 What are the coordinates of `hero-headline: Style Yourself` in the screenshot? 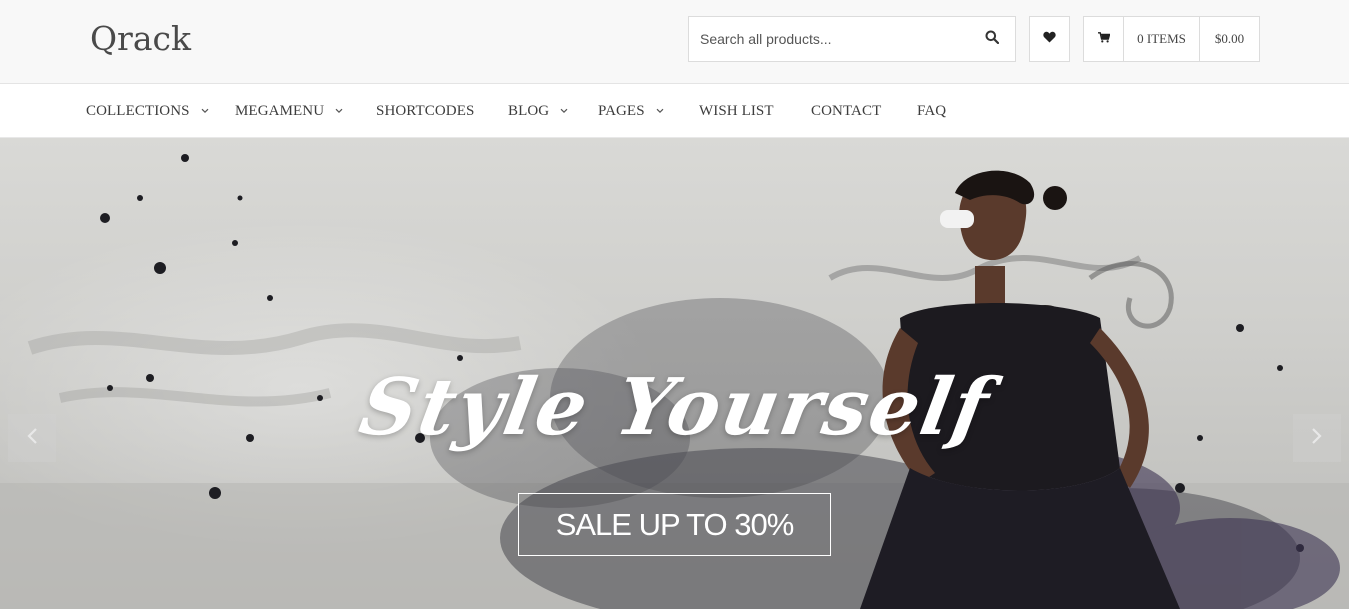 It's located at (675, 407).